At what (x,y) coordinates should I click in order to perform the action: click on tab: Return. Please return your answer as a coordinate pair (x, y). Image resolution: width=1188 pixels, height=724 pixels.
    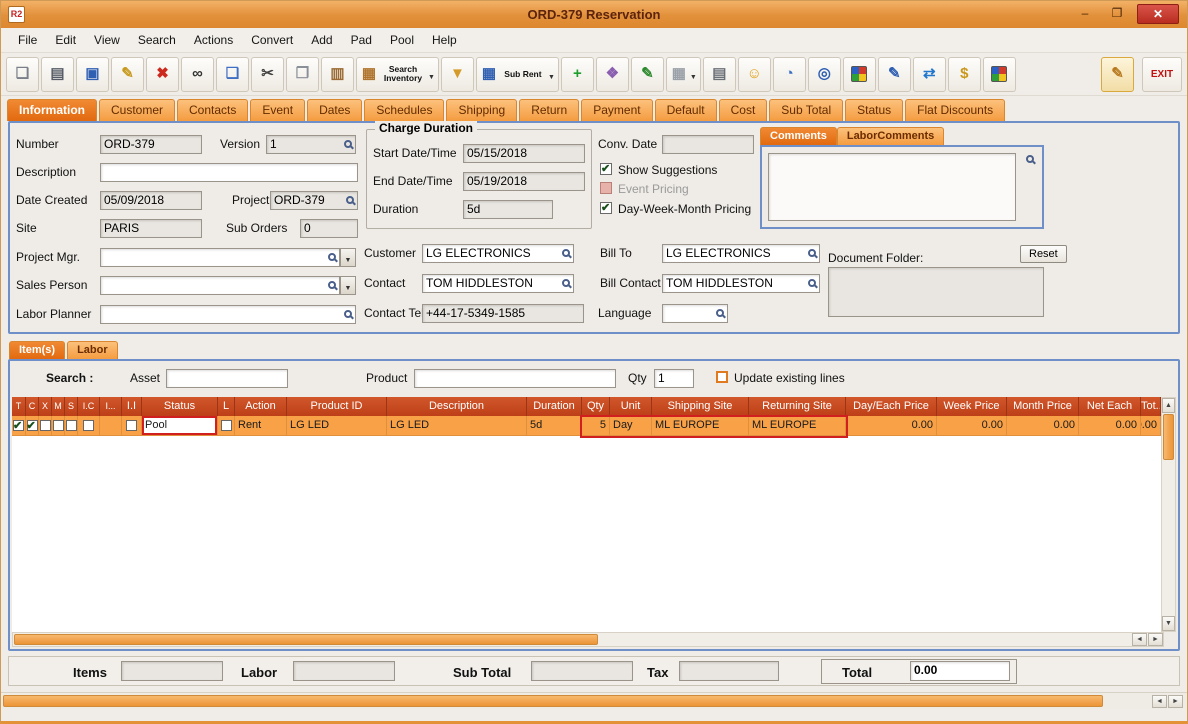
    Looking at the image, I should click on (549, 110).